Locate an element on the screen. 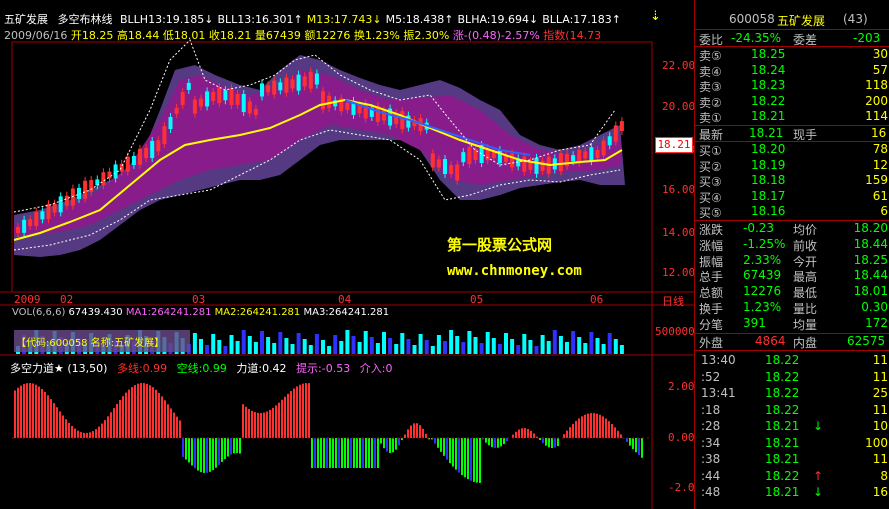  tick-time: :18 is located at coordinates (711, 409).